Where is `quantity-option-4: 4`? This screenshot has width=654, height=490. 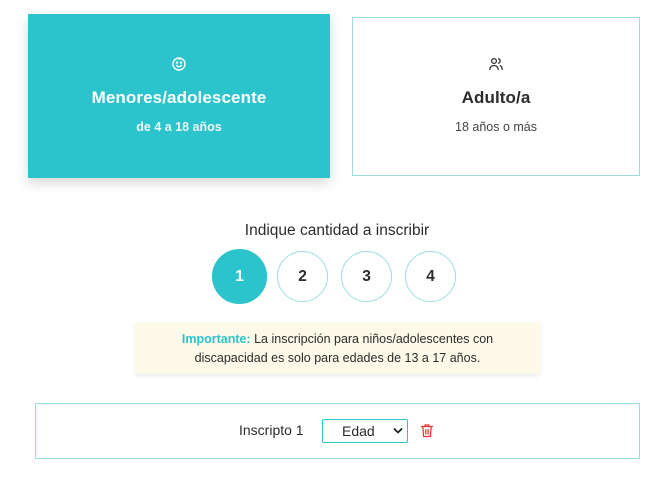
quantity-option-4: 4 is located at coordinates (430, 276).